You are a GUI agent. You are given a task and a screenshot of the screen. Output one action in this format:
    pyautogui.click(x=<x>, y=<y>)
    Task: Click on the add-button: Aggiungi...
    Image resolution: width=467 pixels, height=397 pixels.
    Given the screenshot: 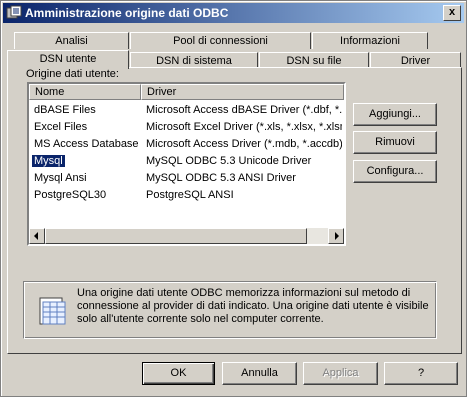 What is the action you would take?
    pyautogui.click(x=395, y=114)
    